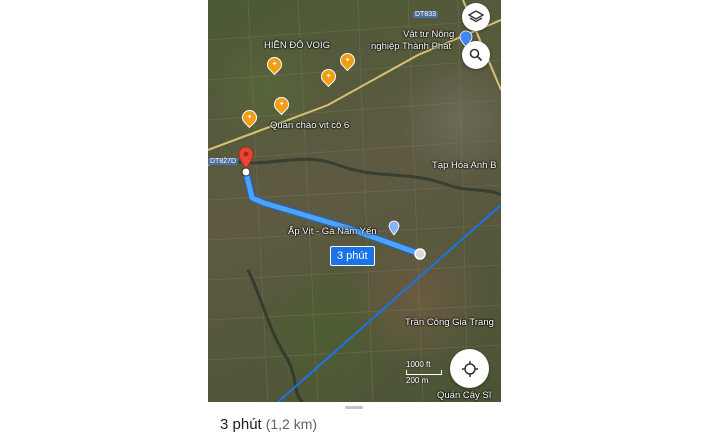  I want to click on layers-button, so click(476, 17).